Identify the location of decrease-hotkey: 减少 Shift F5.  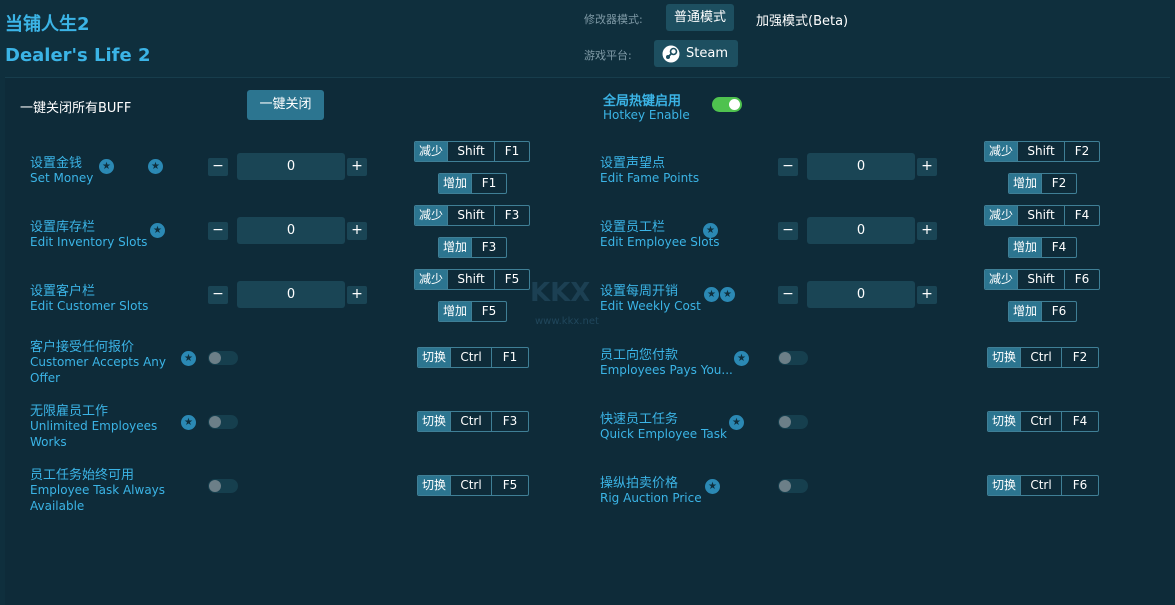
(472, 279).